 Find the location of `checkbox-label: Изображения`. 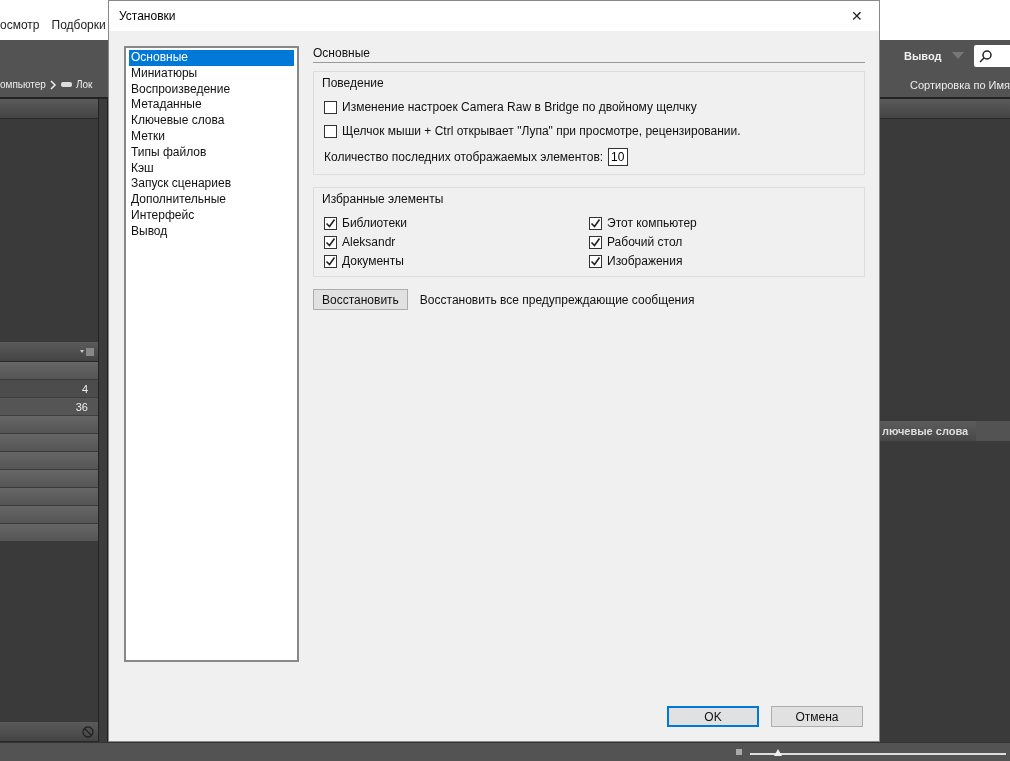

checkbox-label: Изображения is located at coordinates (645, 261).